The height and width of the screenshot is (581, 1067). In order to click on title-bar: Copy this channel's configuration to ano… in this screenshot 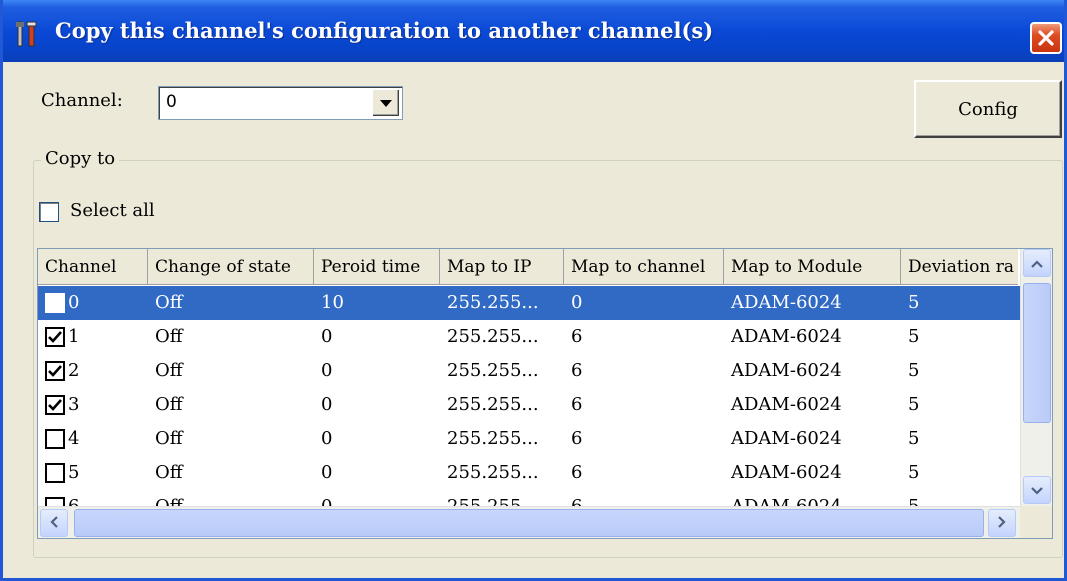, I will do `click(533, 31)`.